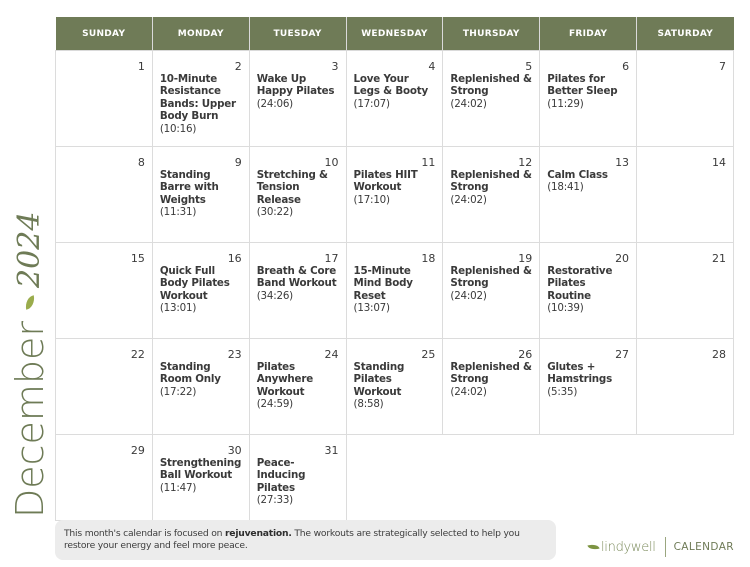  I want to click on day-cell: 18 15-Minute Mind Body Reset (13:07), so click(394, 290).